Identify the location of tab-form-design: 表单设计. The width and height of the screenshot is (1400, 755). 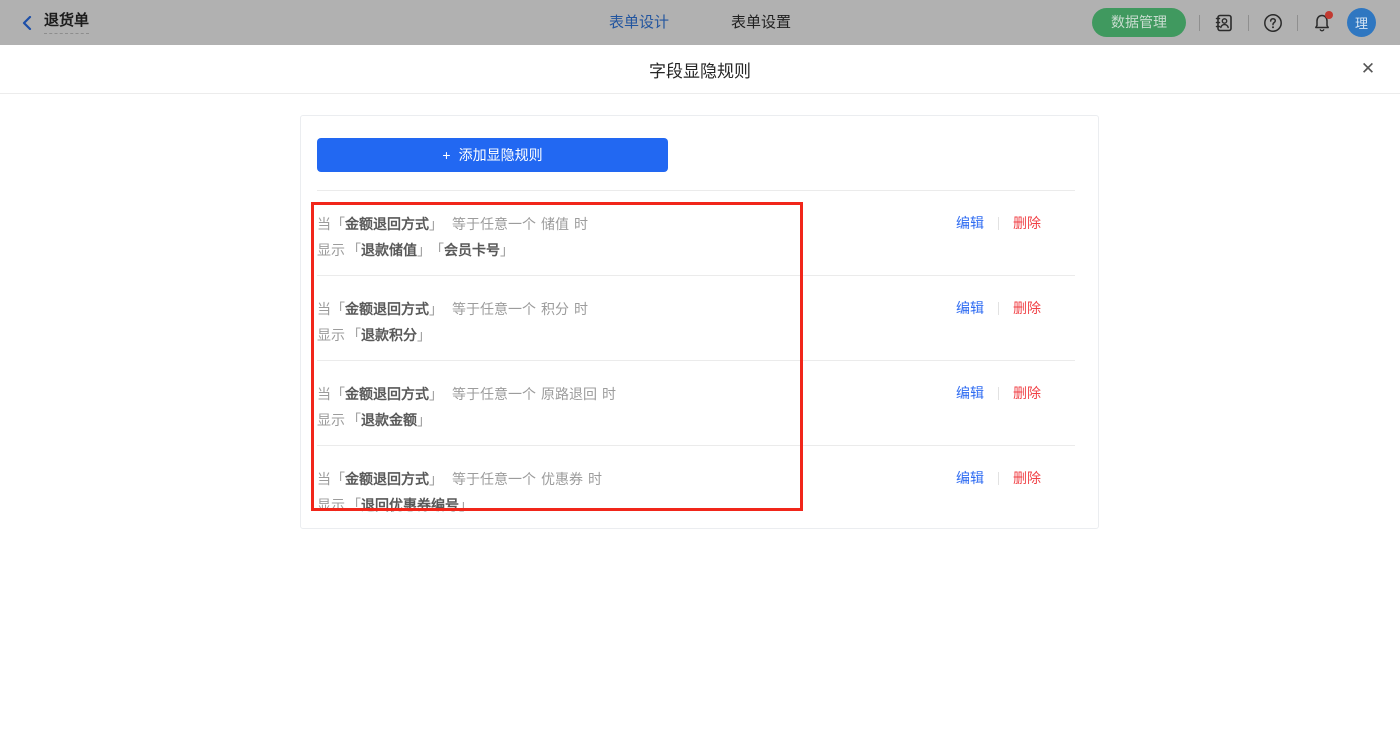
(639, 22).